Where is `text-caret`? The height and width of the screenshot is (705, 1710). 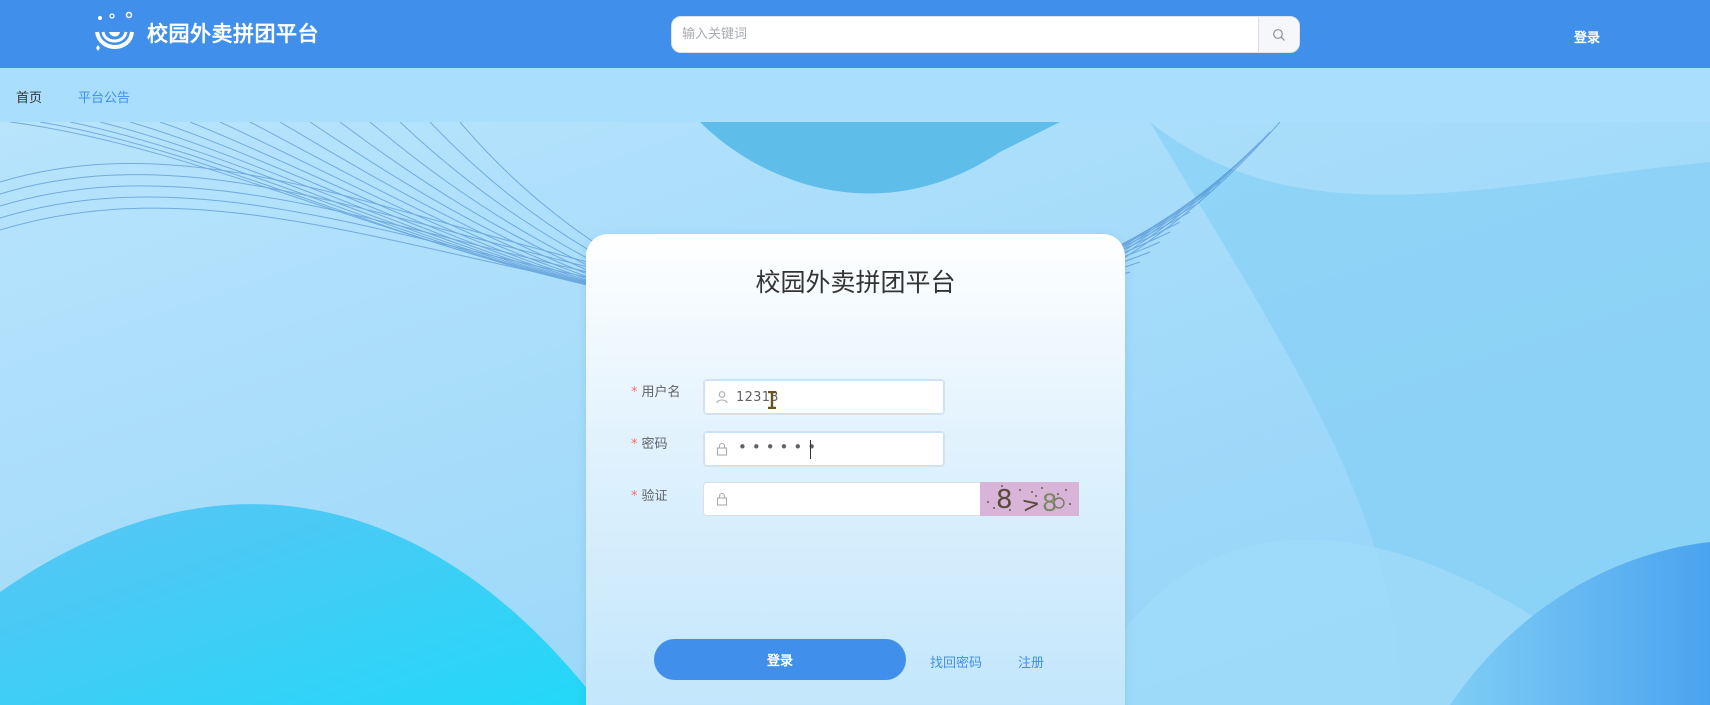 text-caret is located at coordinates (810, 449).